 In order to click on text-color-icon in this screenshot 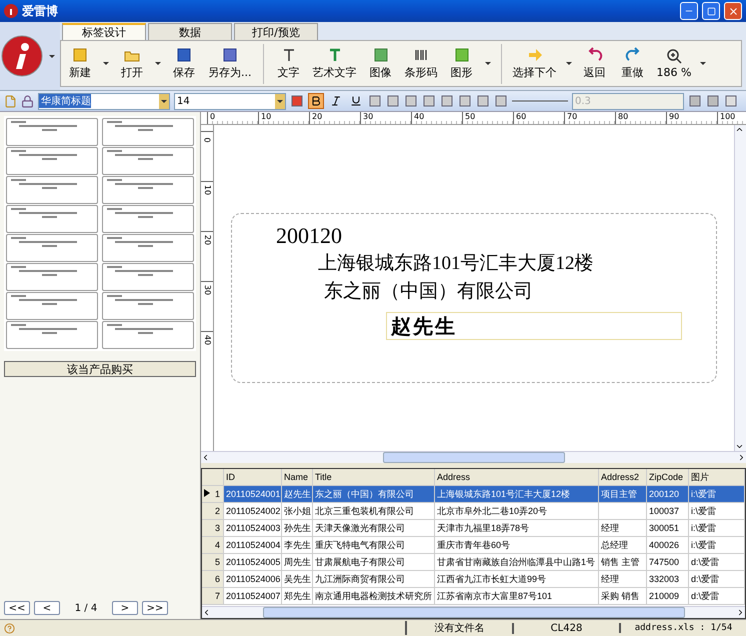, I will do `click(297, 101)`.